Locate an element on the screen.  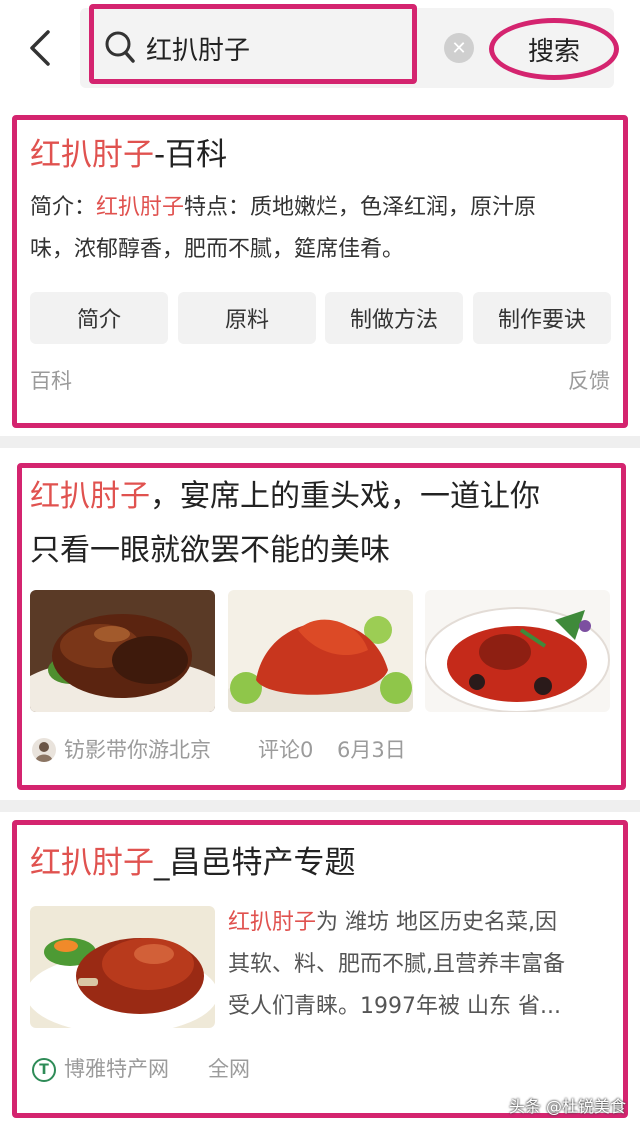
publish-date: 6月3日 is located at coordinates (371, 750).